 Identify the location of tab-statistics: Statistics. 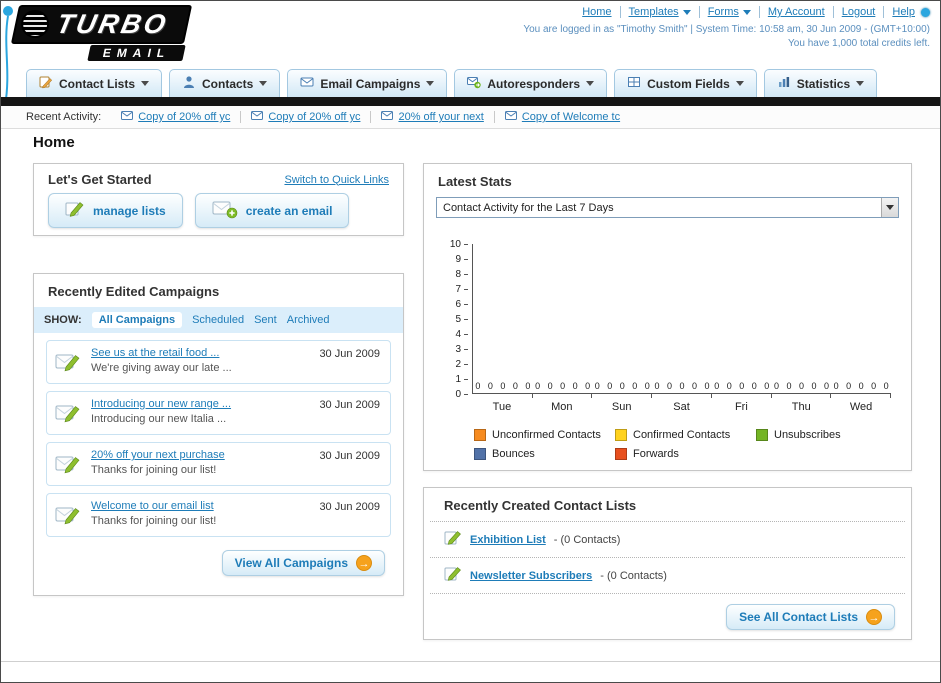
(820, 83).